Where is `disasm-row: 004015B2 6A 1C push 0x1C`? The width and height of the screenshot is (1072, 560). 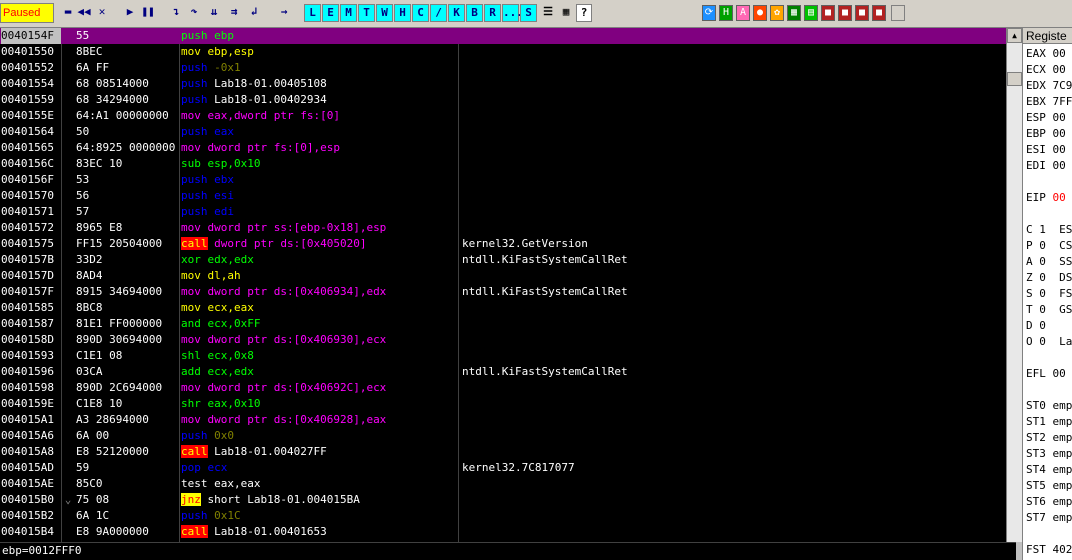 disasm-row: 004015B2 6A 1C push 0x1C is located at coordinates (508, 516).